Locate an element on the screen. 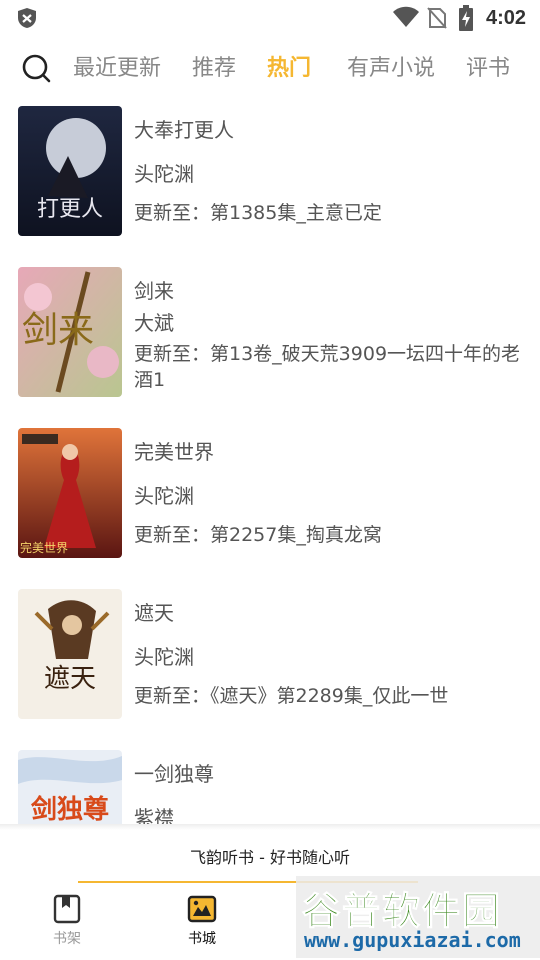  tab-recommended: 推荐 is located at coordinates (214, 66).